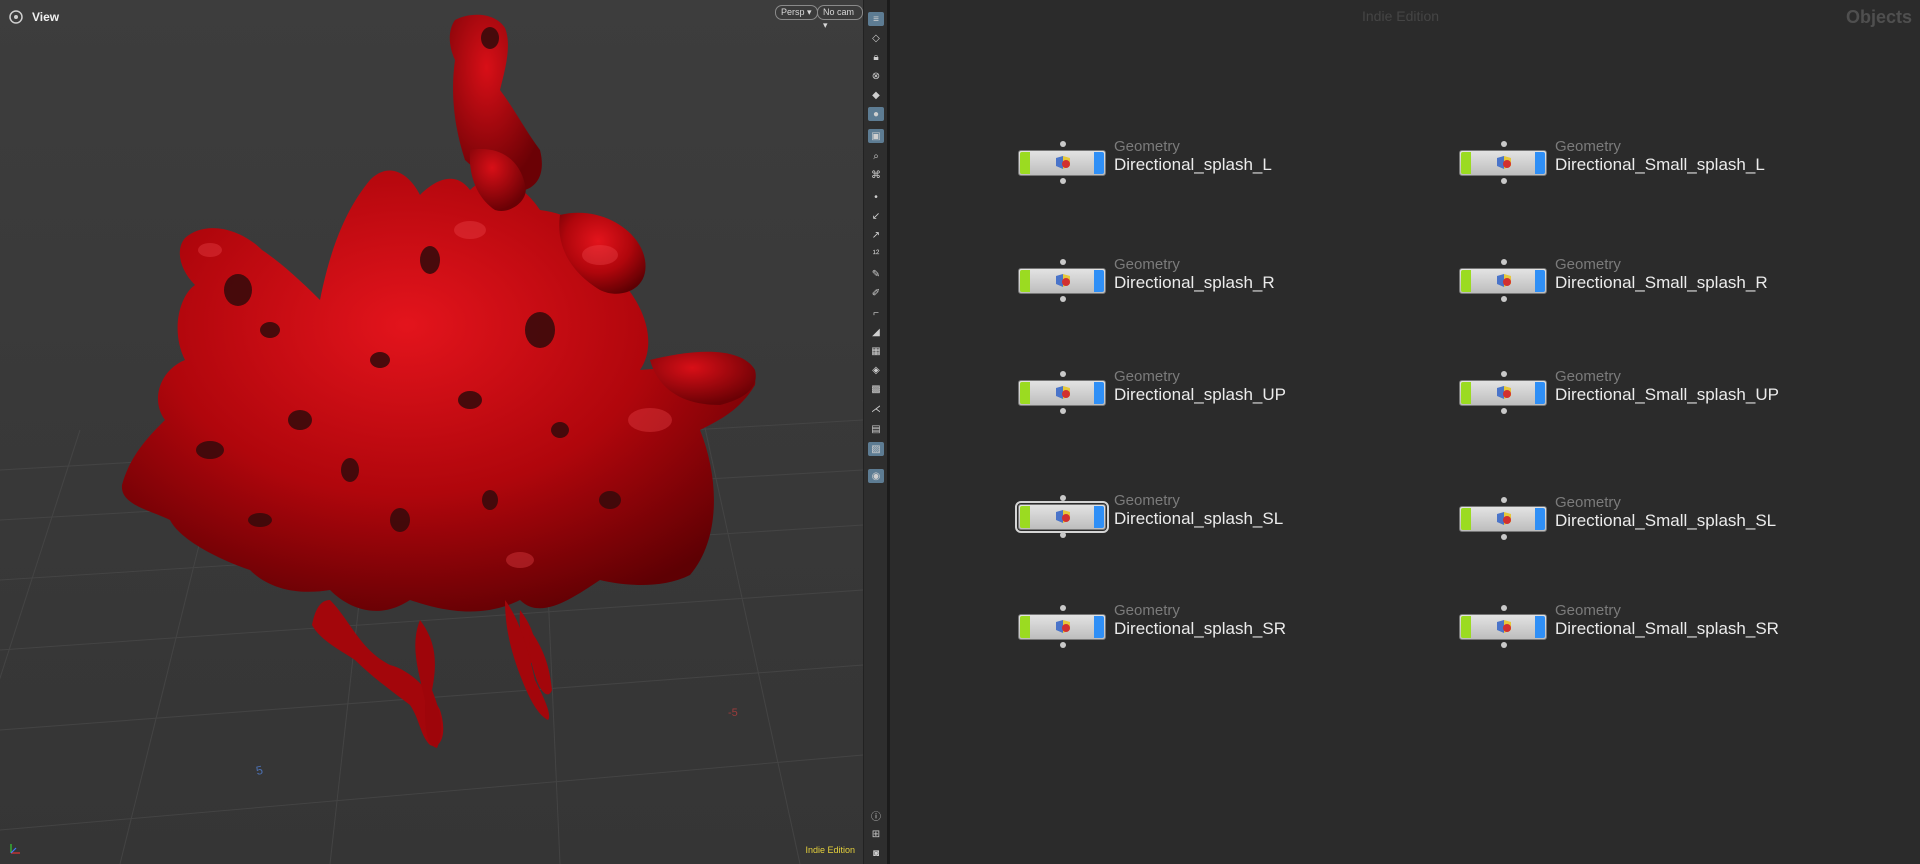 Image resolution: width=1920 pixels, height=864 pixels. What do you see at coordinates (1665, 521) in the screenshot?
I see `node-name: Directional_Small_splash_SL` at bounding box center [1665, 521].